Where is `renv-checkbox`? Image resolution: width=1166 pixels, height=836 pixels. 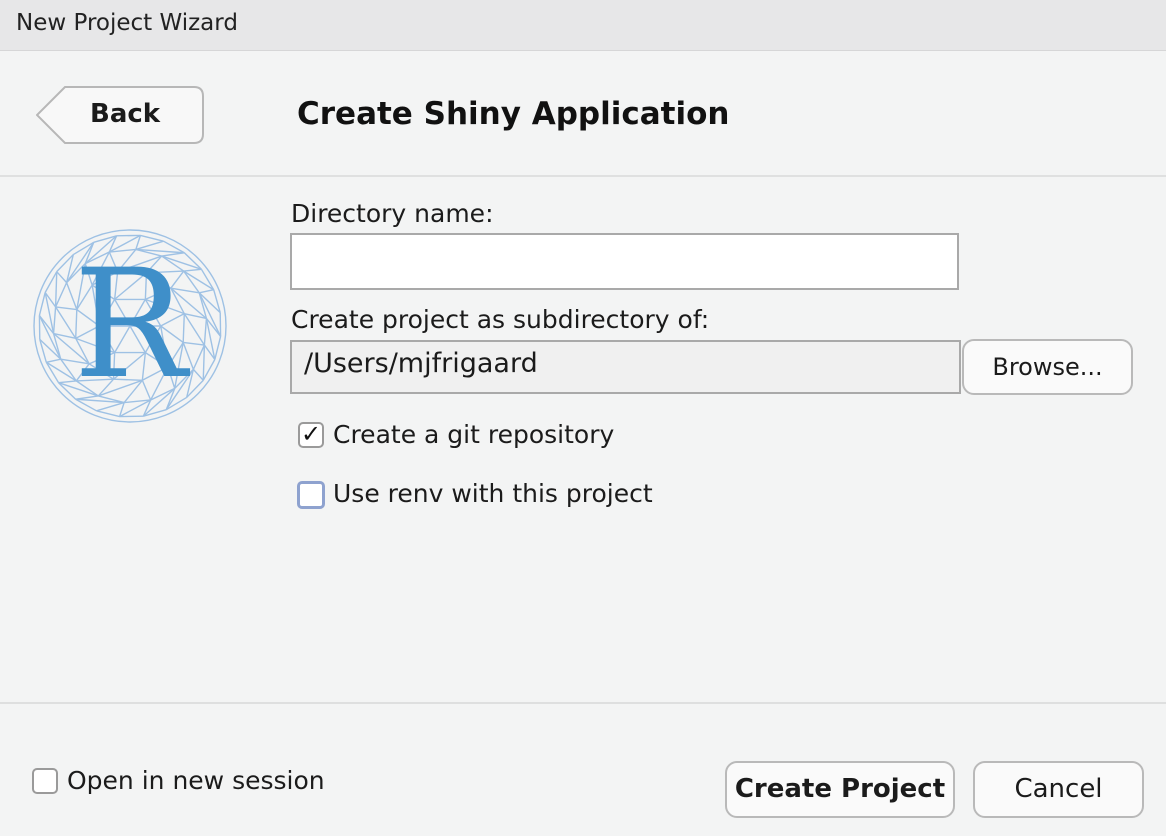
renv-checkbox is located at coordinates (311, 495).